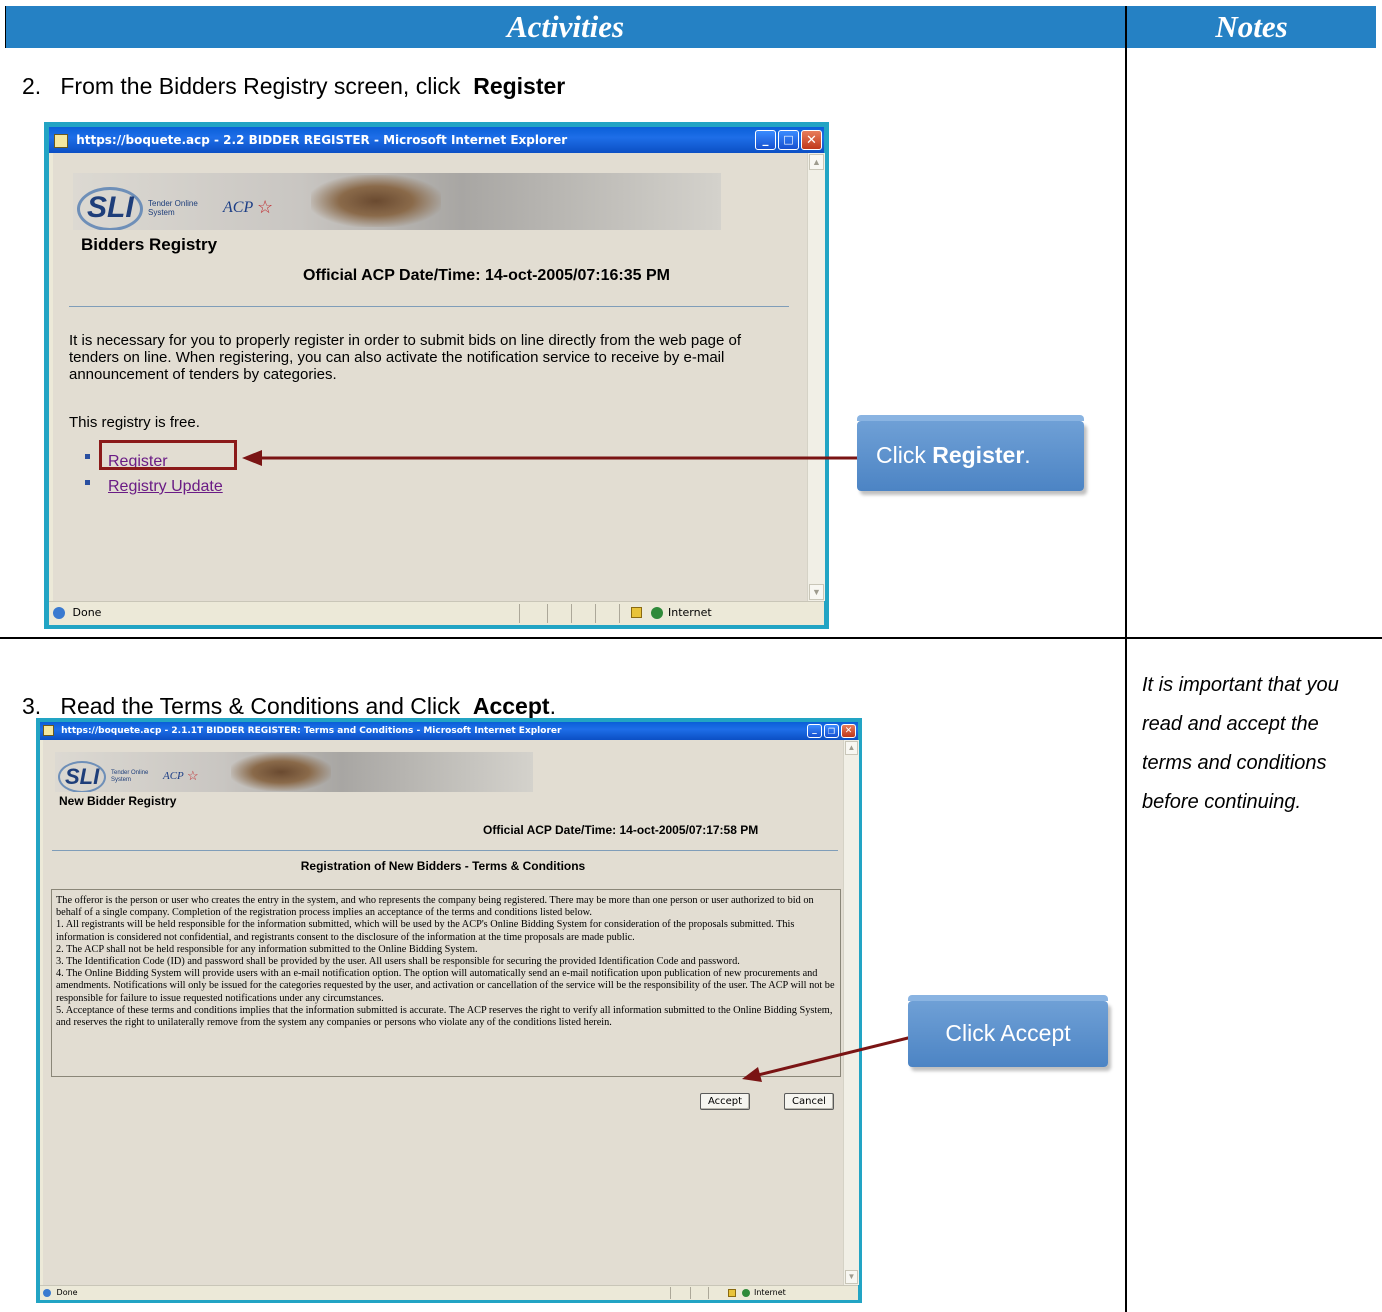  I want to click on callout-bold: Register, so click(978, 455).